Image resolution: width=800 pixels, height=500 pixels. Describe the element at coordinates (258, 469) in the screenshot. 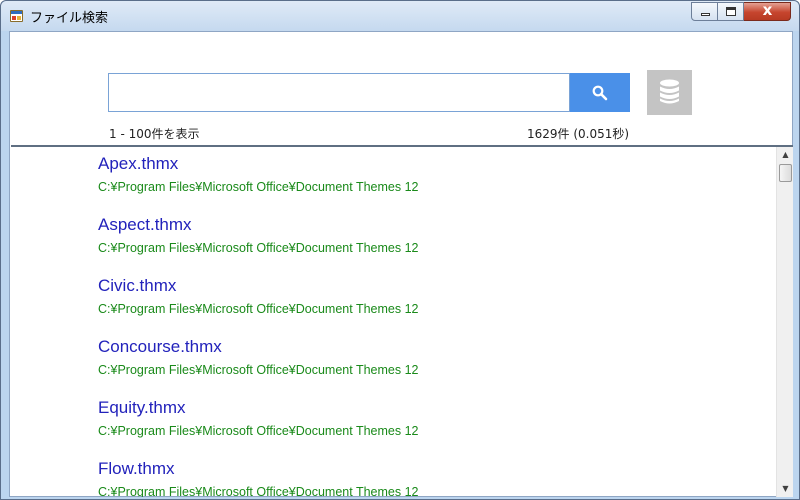

I see `result-title-link: Flow.thmx` at that location.